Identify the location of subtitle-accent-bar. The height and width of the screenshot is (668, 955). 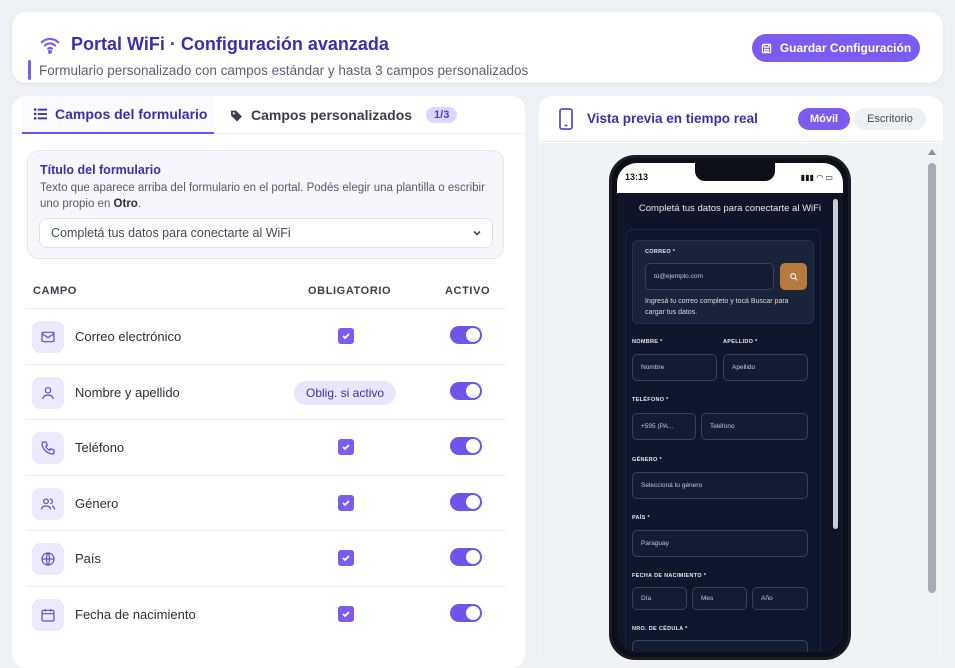
(29, 70).